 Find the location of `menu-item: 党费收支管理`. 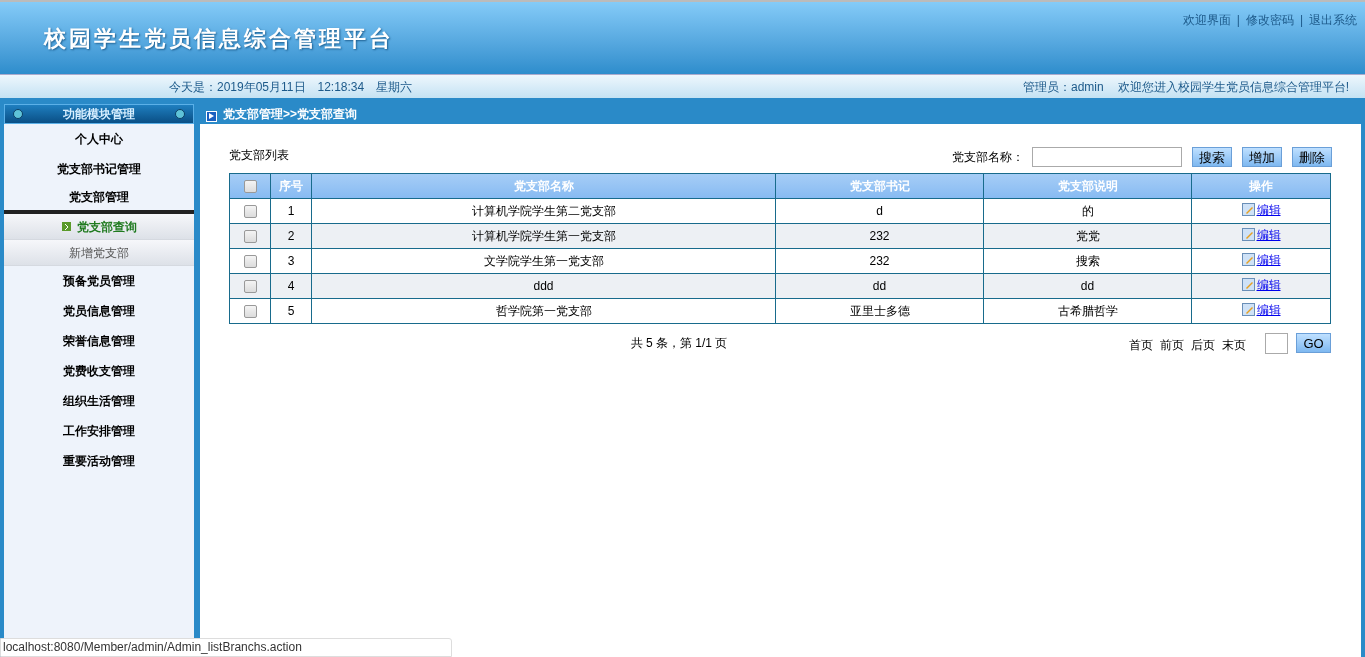

menu-item: 党费收支管理 is located at coordinates (99, 371).